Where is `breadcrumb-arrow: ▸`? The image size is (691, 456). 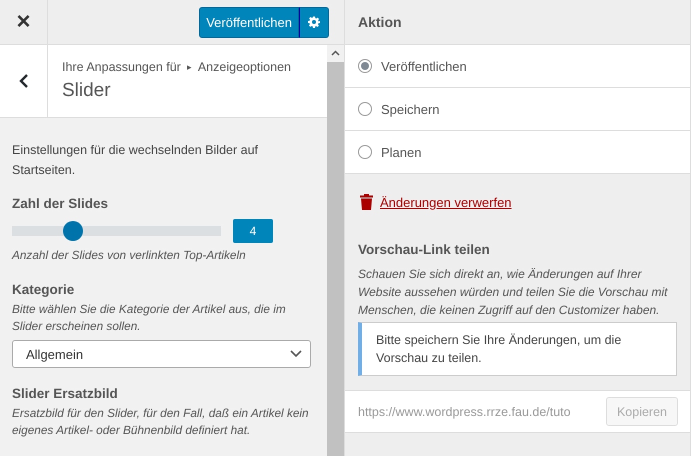
breadcrumb-arrow: ▸ is located at coordinates (189, 67).